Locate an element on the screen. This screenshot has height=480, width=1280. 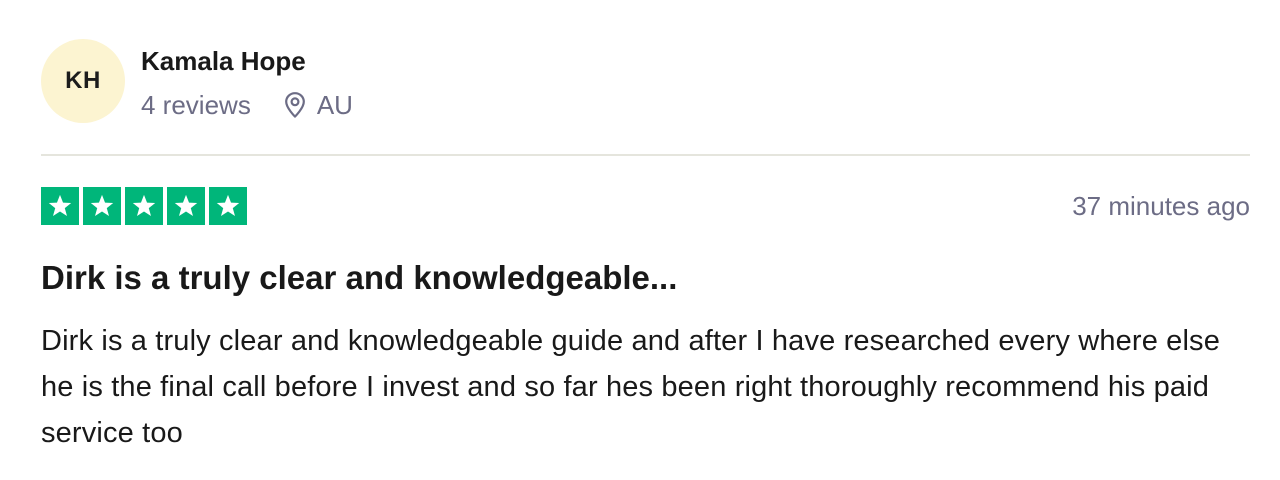
review-date: 37 minutes ago is located at coordinates (1161, 206).